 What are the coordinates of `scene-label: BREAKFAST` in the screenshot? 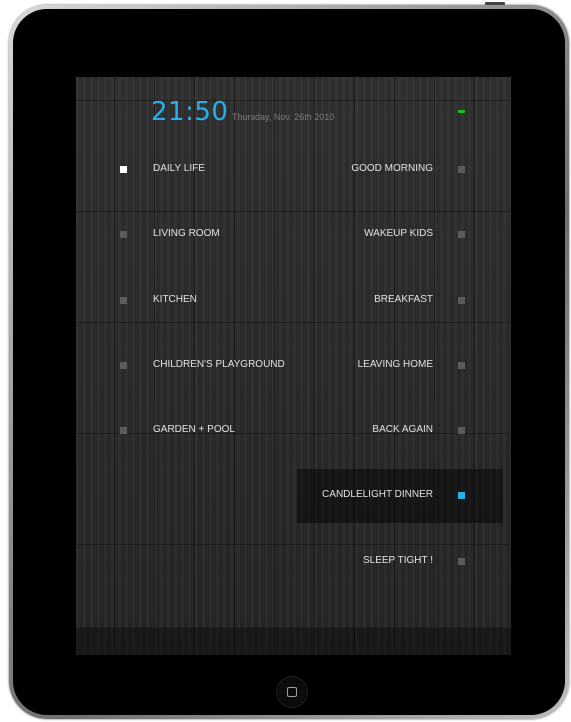 It's located at (403, 299).